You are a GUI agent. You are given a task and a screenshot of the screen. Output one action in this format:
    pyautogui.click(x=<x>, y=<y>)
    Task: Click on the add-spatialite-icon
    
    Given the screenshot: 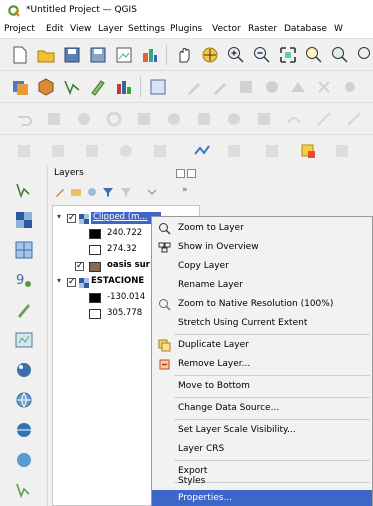 What is the action you would take?
    pyautogui.click(x=24, y=310)
    